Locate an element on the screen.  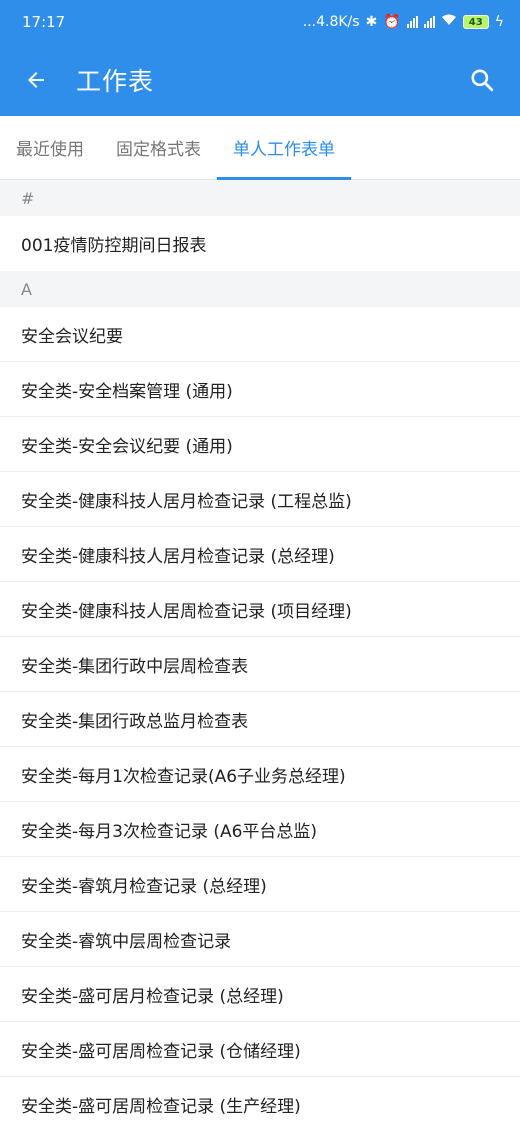
list-item: 安全类-安全会议纪要 (通用) is located at coordinates (260, 444).